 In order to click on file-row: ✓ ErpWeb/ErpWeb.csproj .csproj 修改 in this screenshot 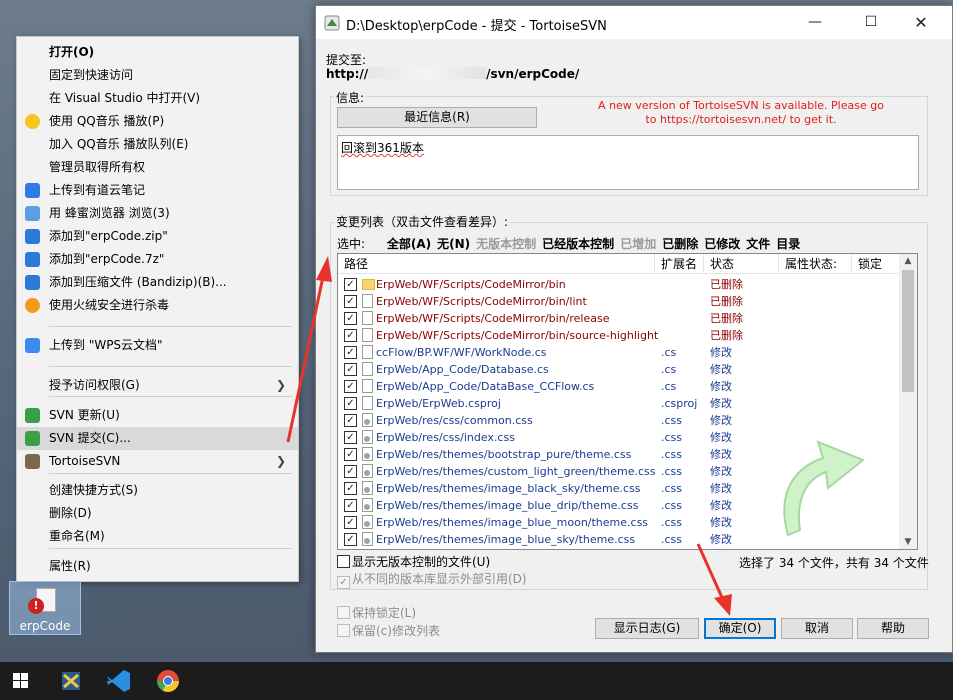, I will do `click(618, 403)`.